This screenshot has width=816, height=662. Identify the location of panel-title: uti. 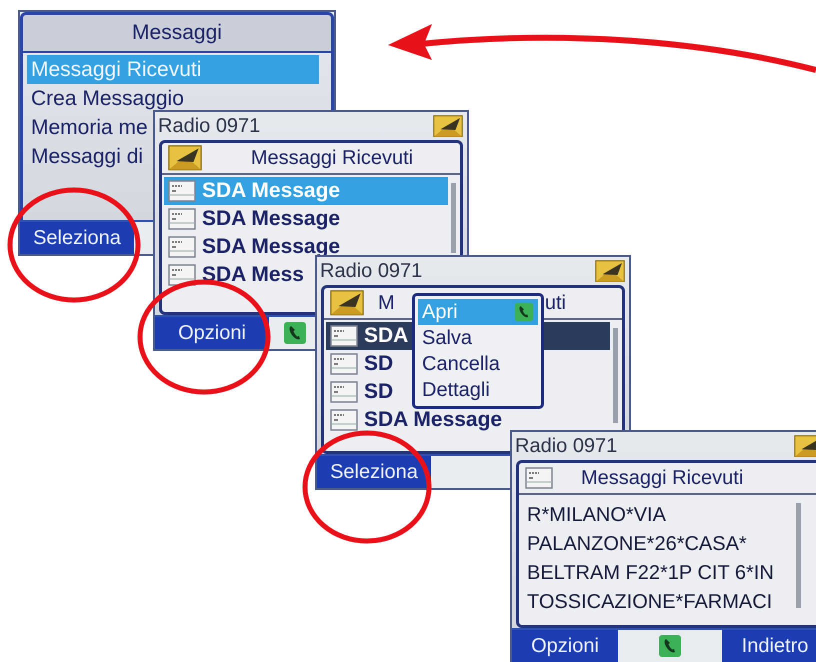
(555, 303).